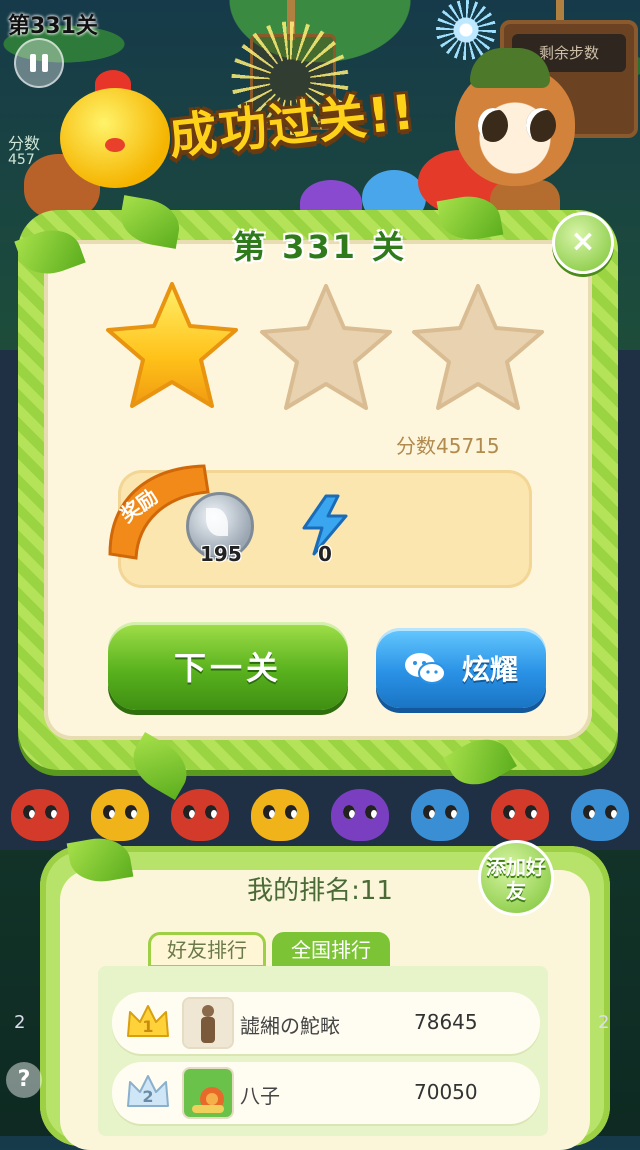 The image size is (640, 1150). What do you see at coordinates (24, 1080) in the screenshot?
I see `help-button: ?` at bounding box center [24, 1080].